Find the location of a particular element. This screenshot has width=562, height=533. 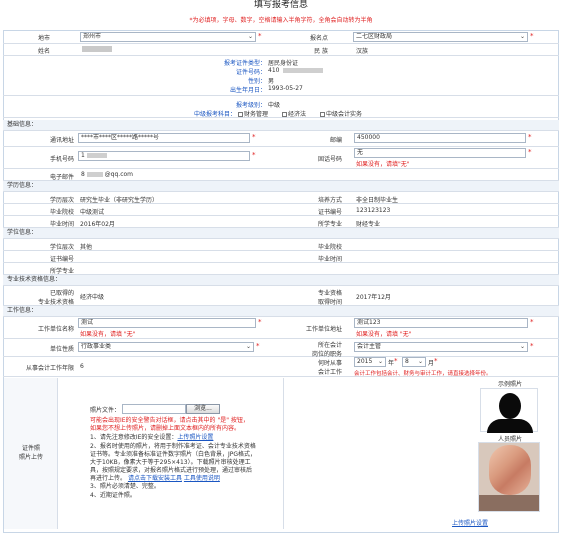

photo-tip-4: 4、近期证件照。 is located at coordinates (113, 495).